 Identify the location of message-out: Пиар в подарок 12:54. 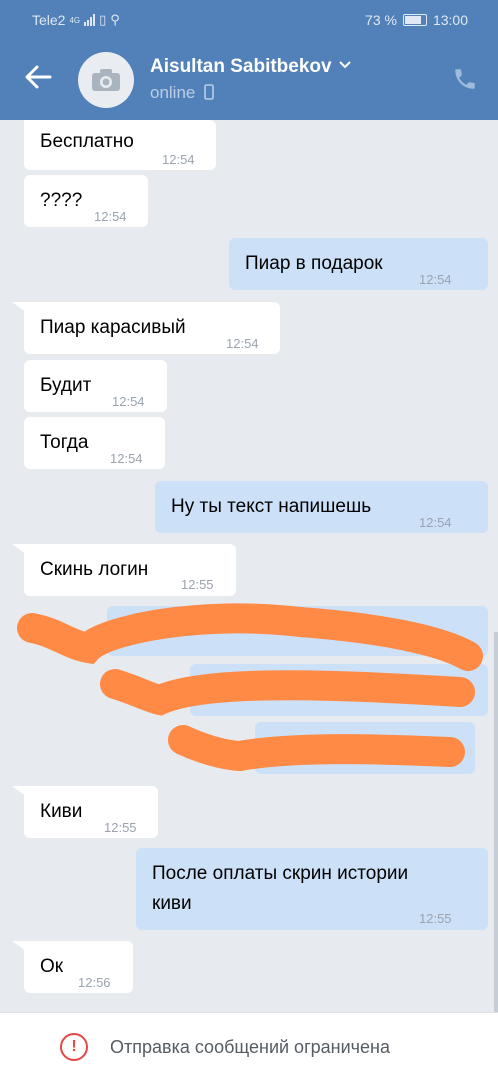
(358, 264).